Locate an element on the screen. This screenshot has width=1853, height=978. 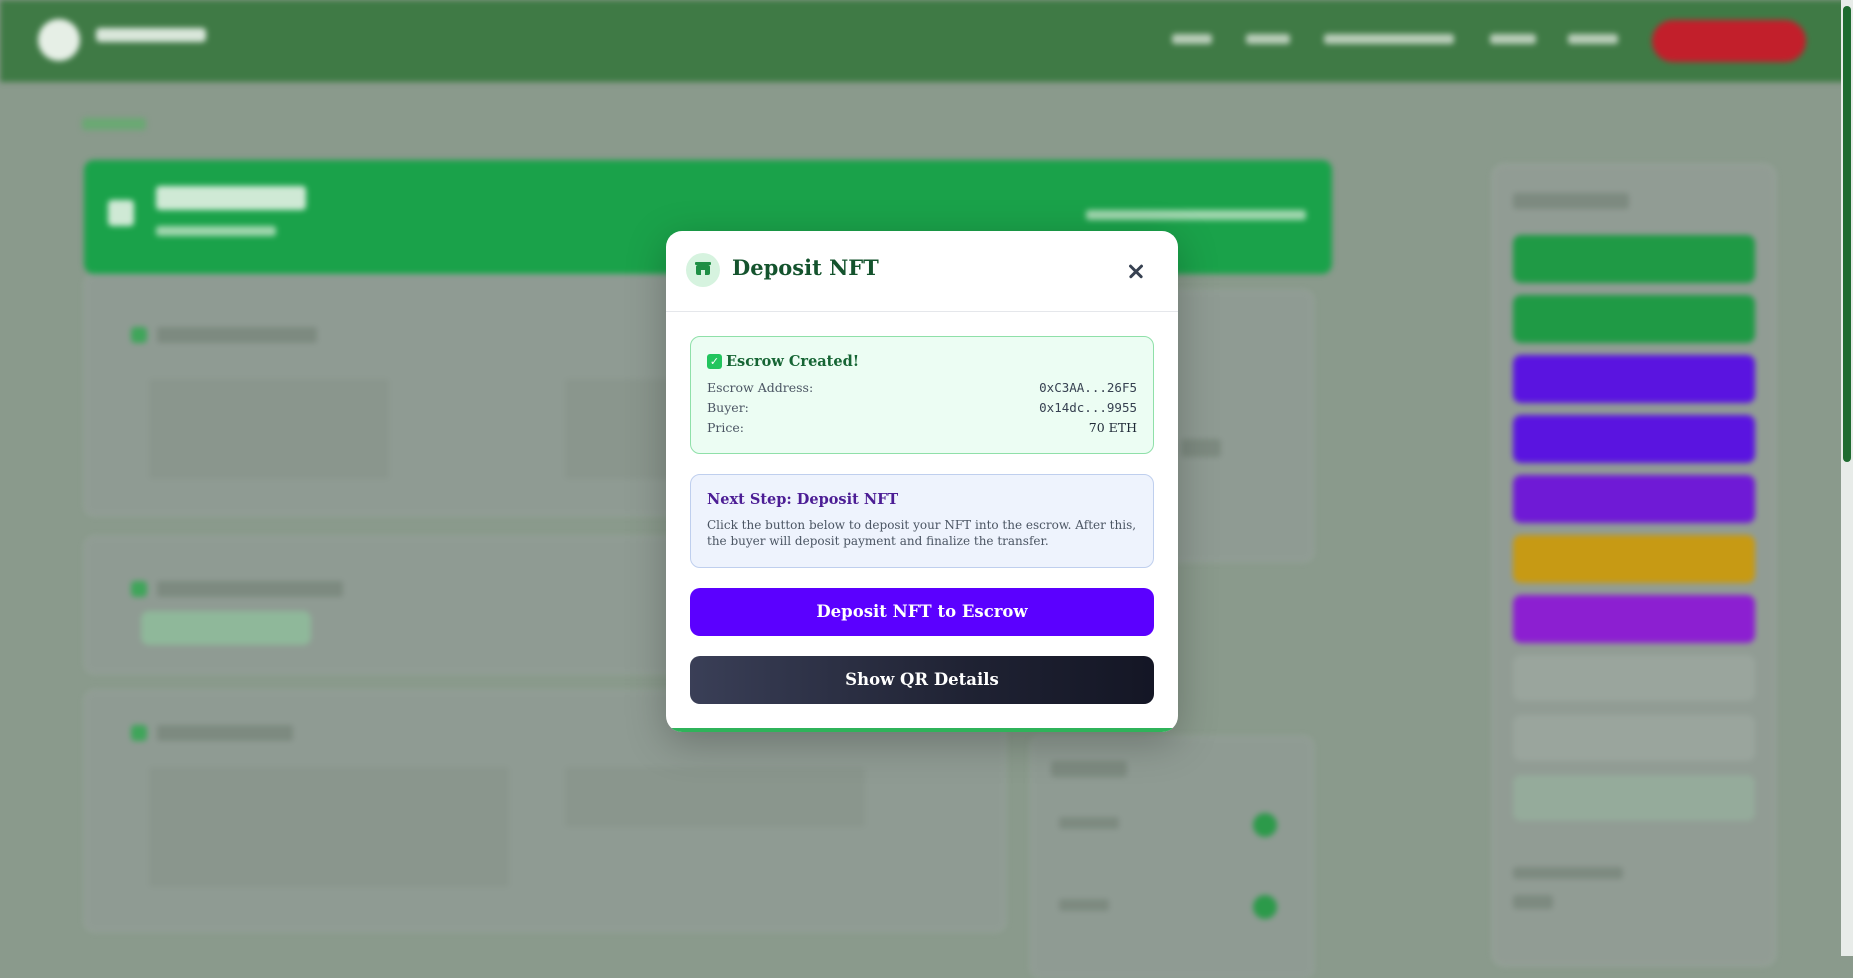
deposit-nft-to-escrow-button: Deposit NFT to Escrow is located at coordinates (922, 612).